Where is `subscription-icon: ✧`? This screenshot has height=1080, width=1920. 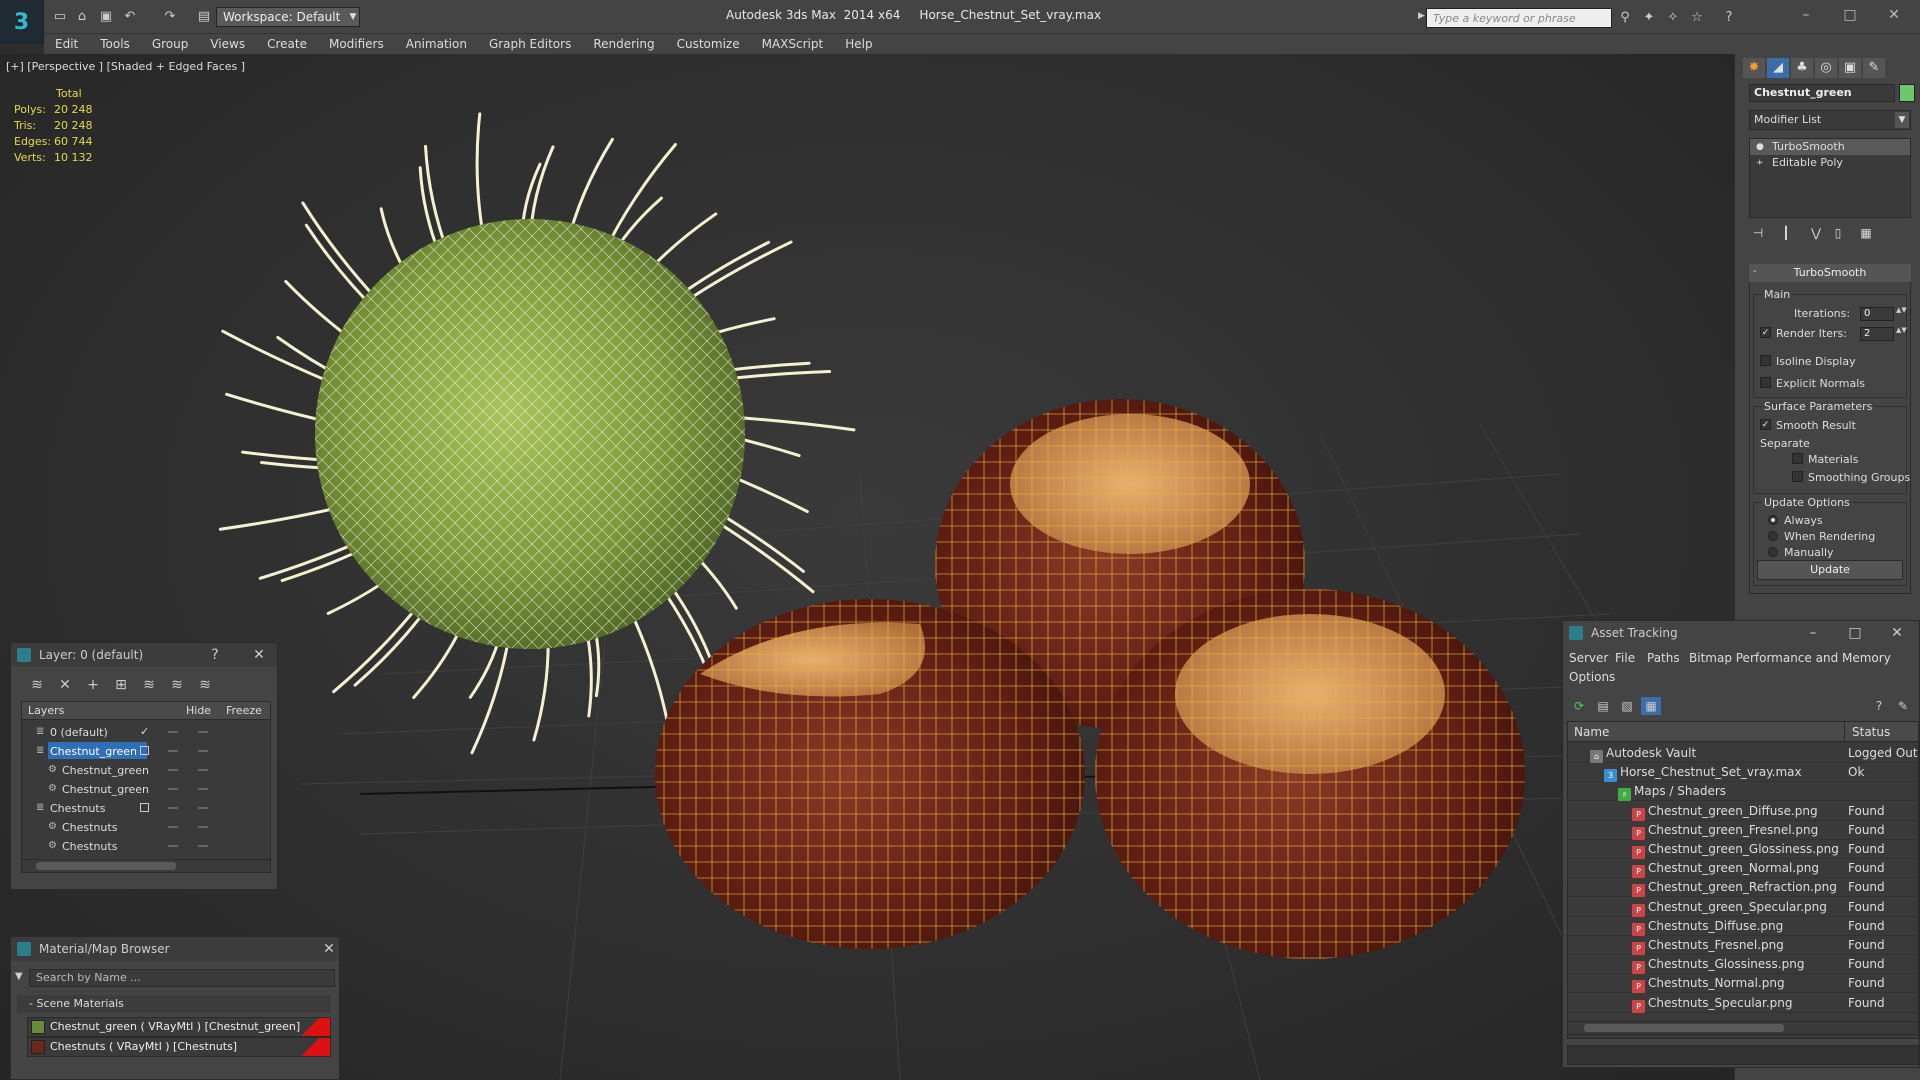
subscription-icon: ✧ is located at coordinates (1673, 18).